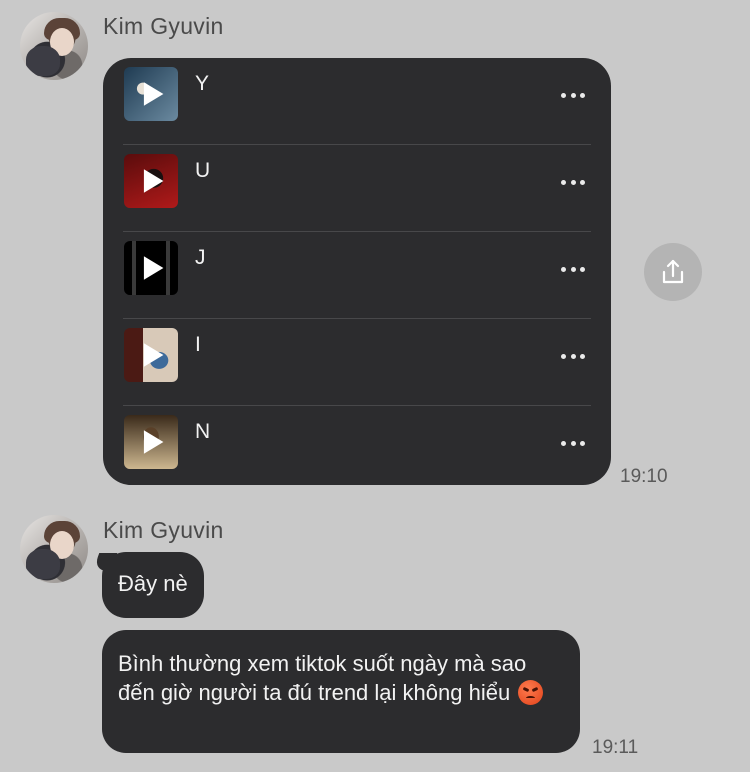 The height and width of the screenshot is (772, 750). What do you see at coordinates (357, 188) in the screenshot?
I see `track-row: U` at bounding box center [357, 188].